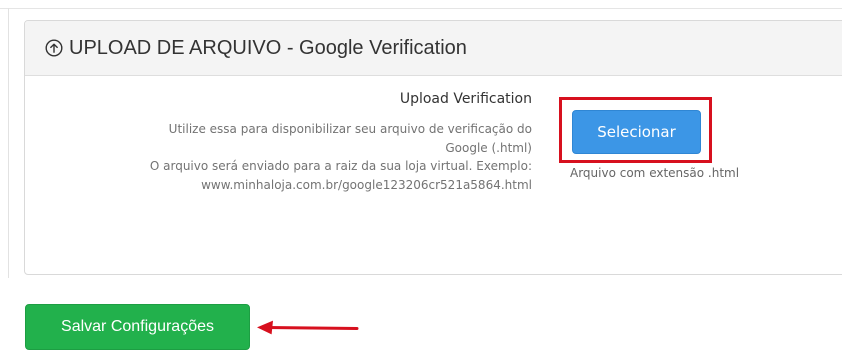 This screenshot has height=358, width=842. I want to click on panel-title: UPLOAD DE ARQUIVO - Google Verification, so click(268, 47).